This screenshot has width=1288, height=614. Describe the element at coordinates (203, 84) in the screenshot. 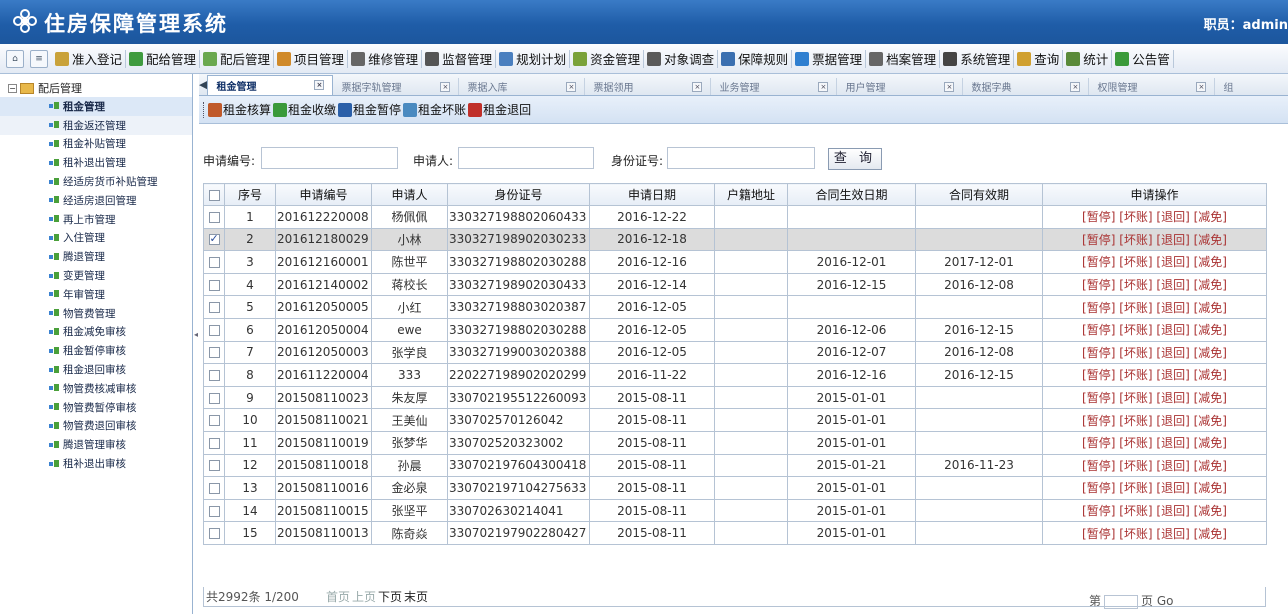

I see `tab-scroll-left-icon: ◀` at that location.